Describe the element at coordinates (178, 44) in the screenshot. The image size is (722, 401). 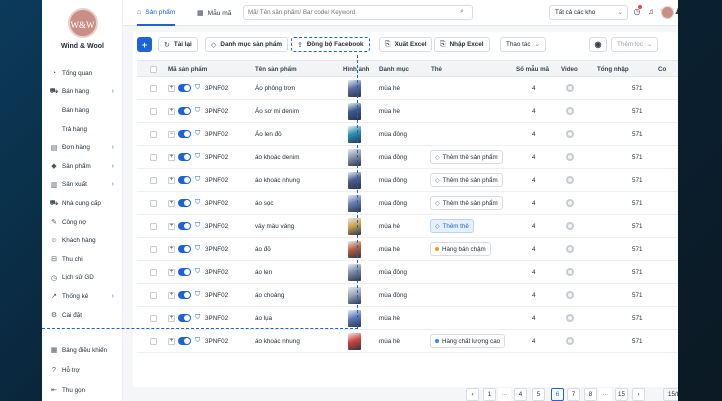
I see `reload-button: ↻ Tải lại` at that location.